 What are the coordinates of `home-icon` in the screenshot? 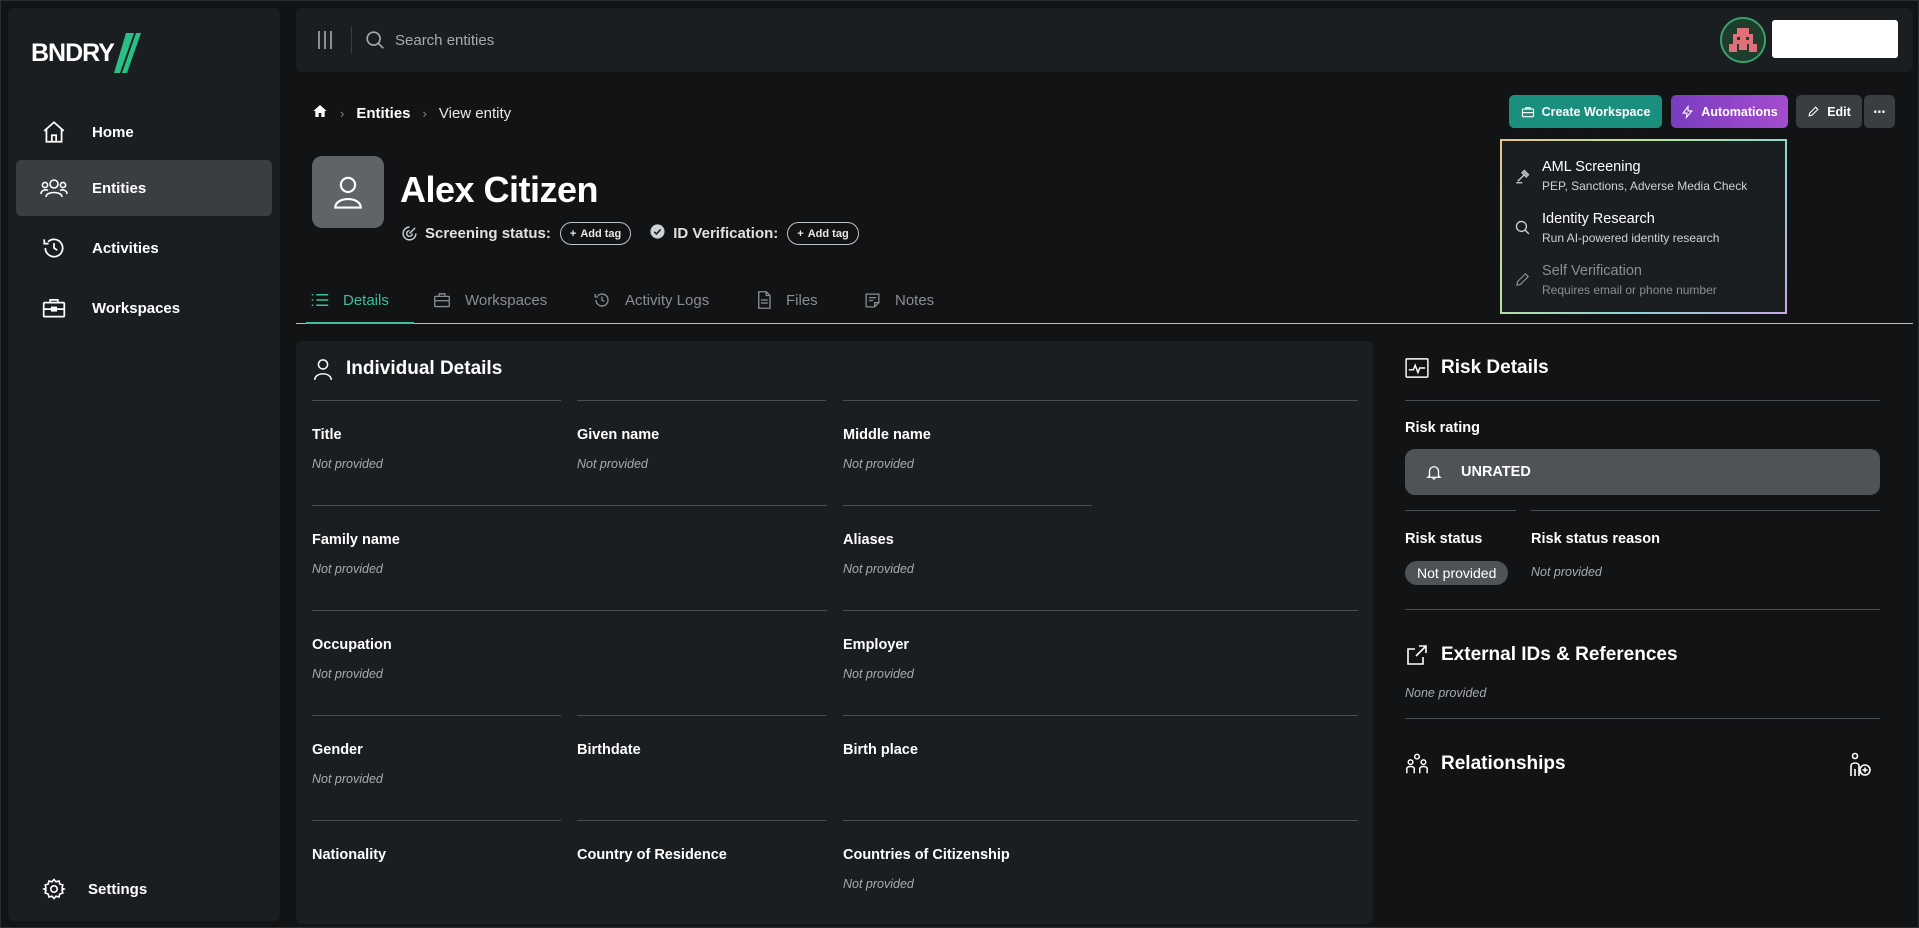 It's located at (54, 132).